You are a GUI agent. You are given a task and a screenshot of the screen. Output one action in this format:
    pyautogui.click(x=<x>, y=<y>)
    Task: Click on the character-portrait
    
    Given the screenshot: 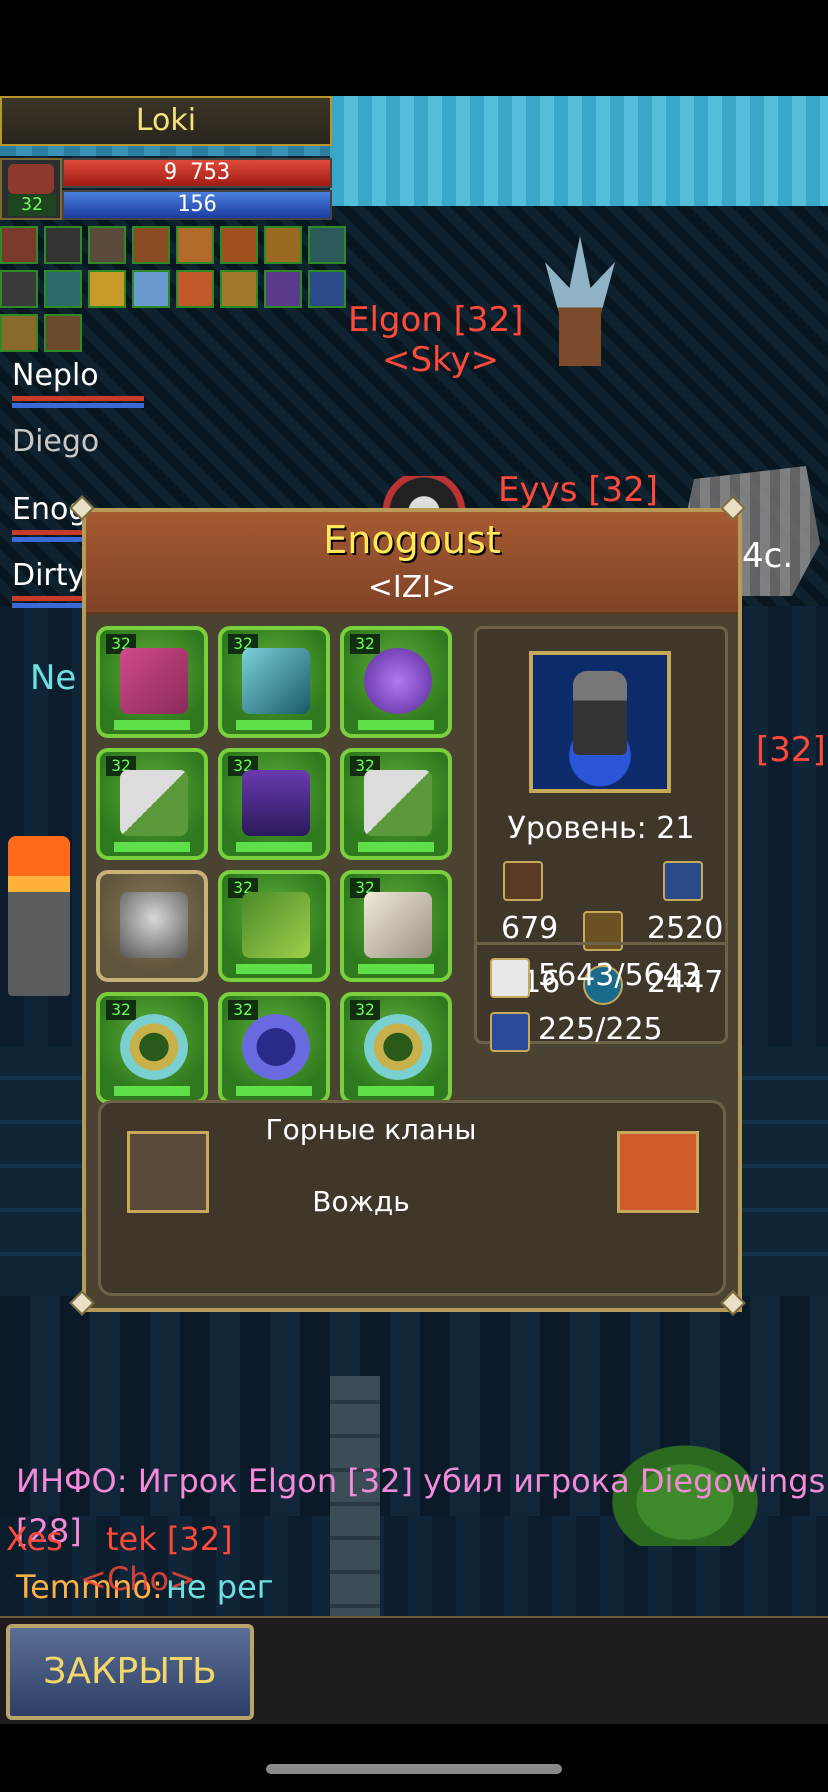 What is the action you would take?
    pyautogui.click(x=600, y=722)
    